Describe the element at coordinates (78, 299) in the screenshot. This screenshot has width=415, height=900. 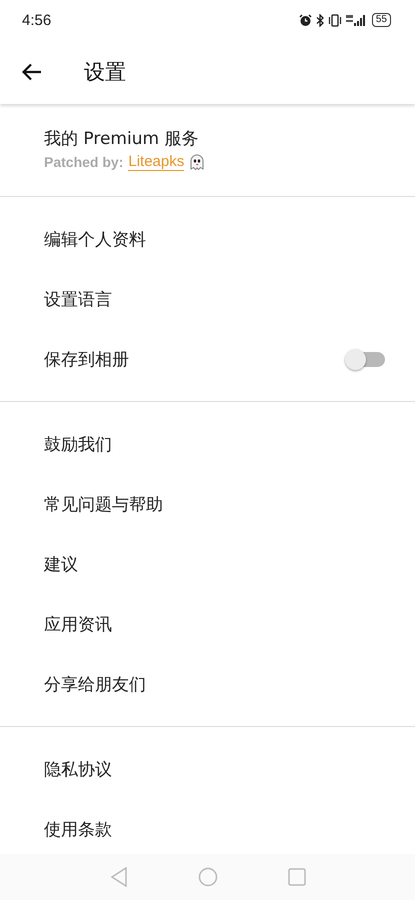
I see `settings-item: 设置语言` at that location.